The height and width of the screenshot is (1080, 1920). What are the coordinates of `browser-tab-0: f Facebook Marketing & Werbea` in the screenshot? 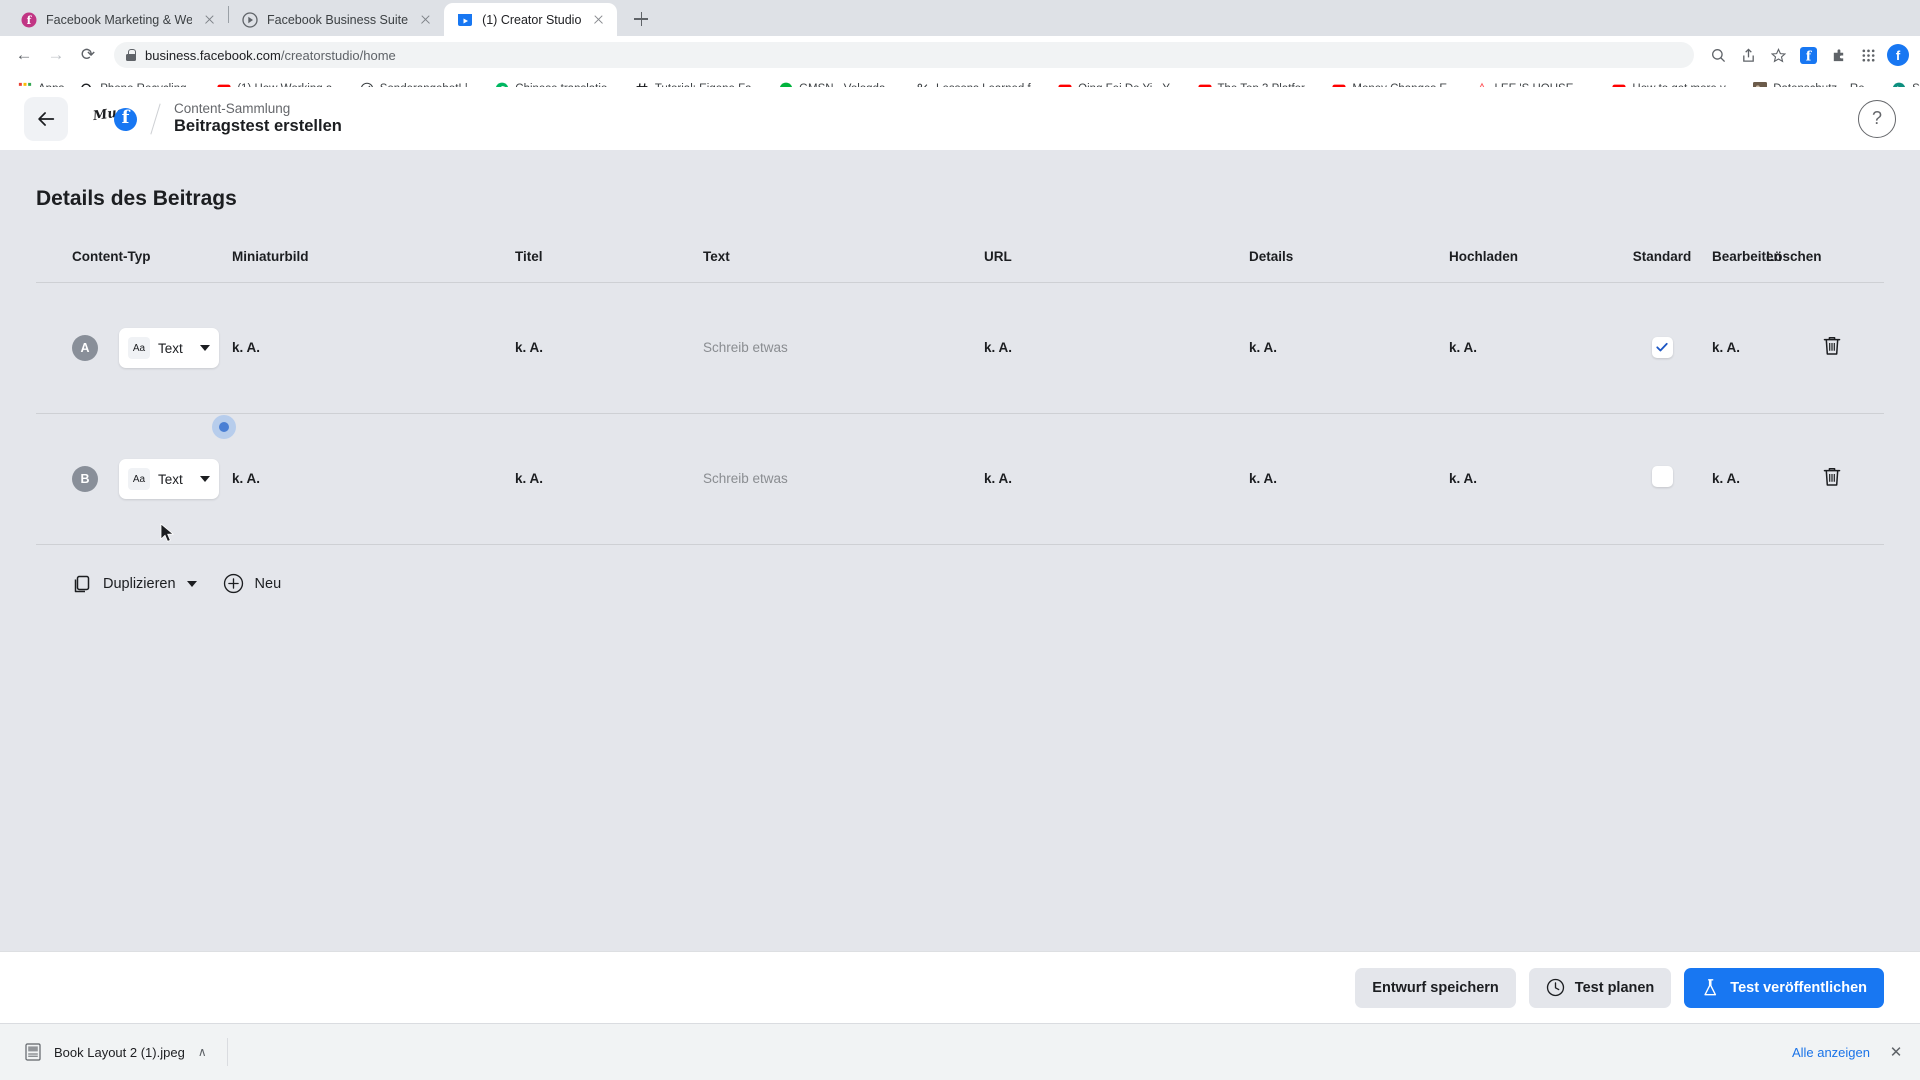 It's located at (118, 19).